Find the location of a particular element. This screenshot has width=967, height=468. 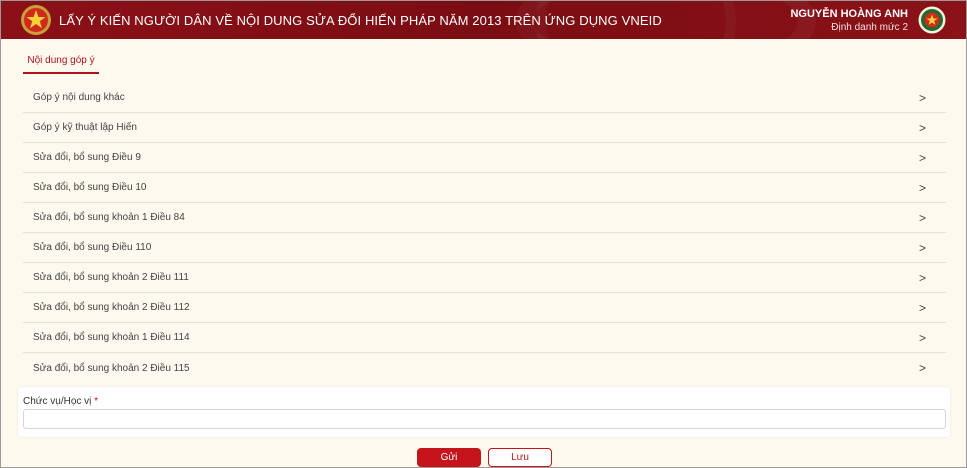

position-label: Chức vụ/Học vị * is located at coordinates (60, 401).